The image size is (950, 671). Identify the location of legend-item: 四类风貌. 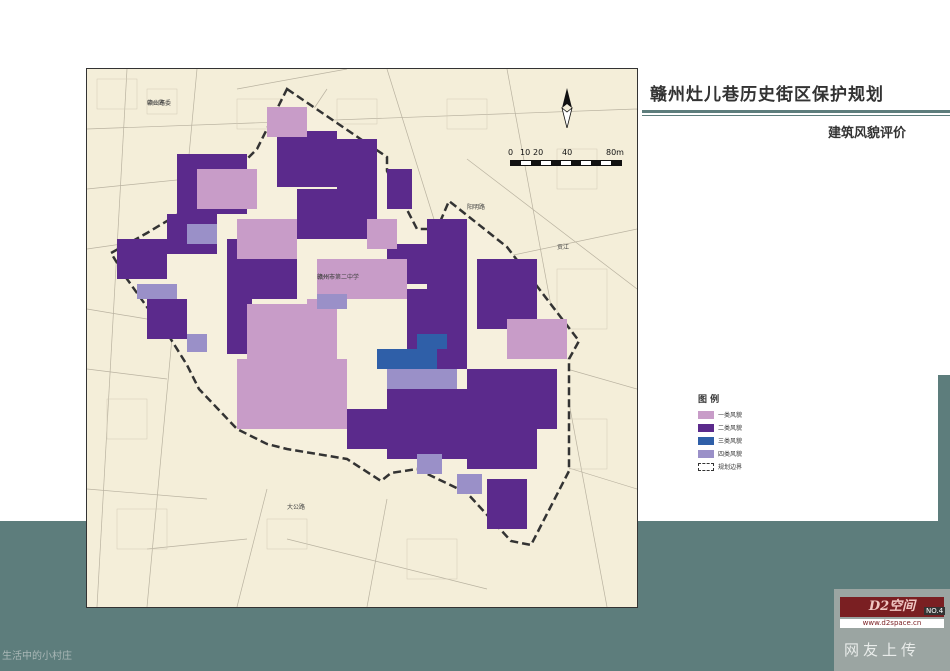
(720, 453).